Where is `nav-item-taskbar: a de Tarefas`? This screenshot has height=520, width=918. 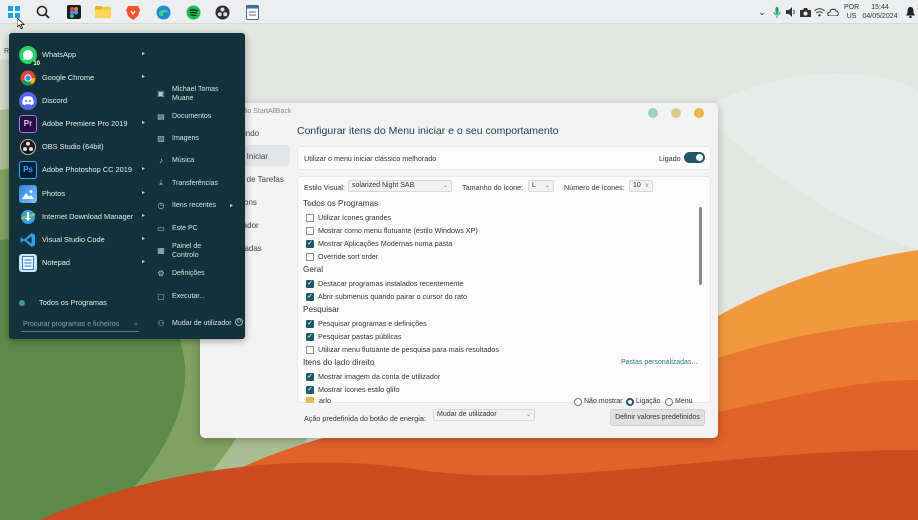
nav-item-taskbar: a de Tarefas is located at coordinates (262, 179).